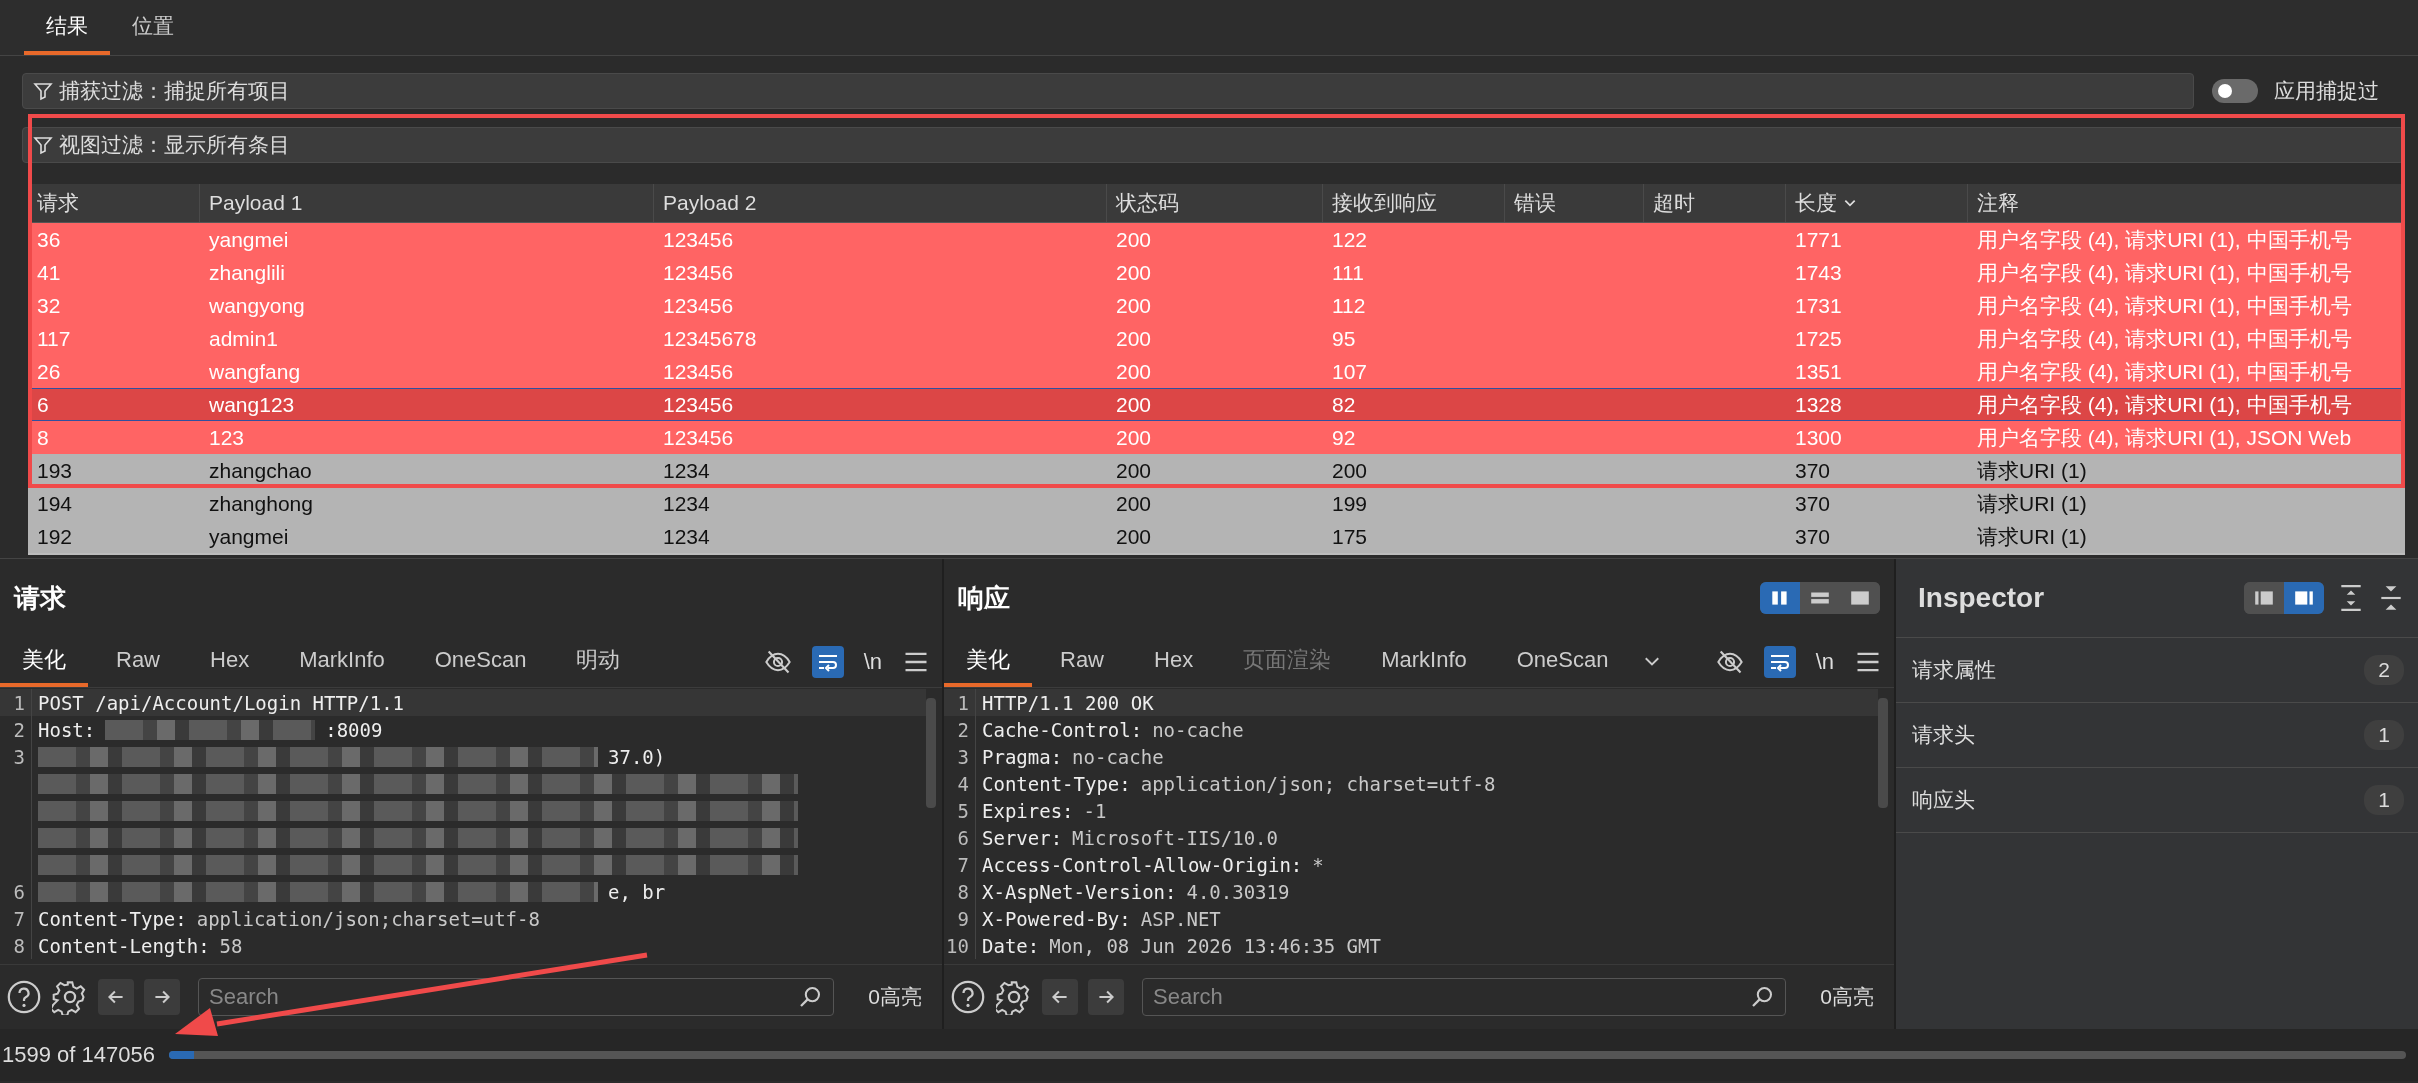 The image size is (2418, 1083). Describe the element at coordinates (637, 756) in the screenshot. I see `code-text: 37.0)` at that location.